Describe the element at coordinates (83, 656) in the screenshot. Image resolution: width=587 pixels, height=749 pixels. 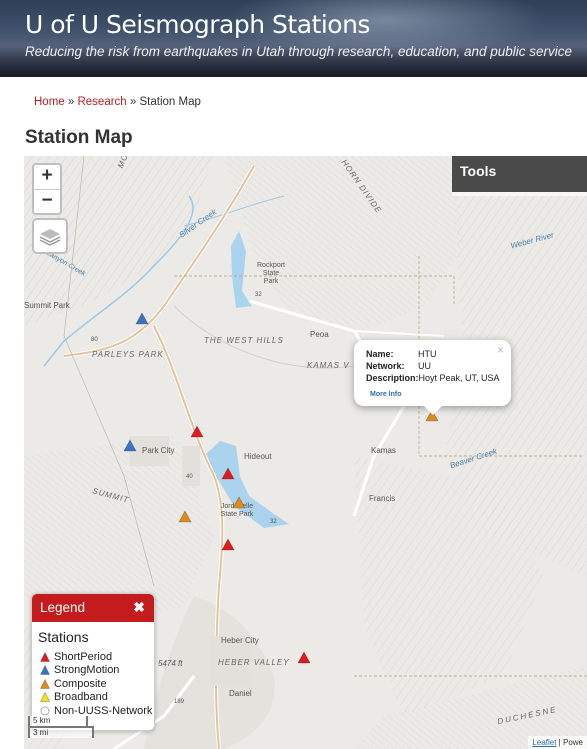
I see `legend-item-label: ShortPeriod` at that location.